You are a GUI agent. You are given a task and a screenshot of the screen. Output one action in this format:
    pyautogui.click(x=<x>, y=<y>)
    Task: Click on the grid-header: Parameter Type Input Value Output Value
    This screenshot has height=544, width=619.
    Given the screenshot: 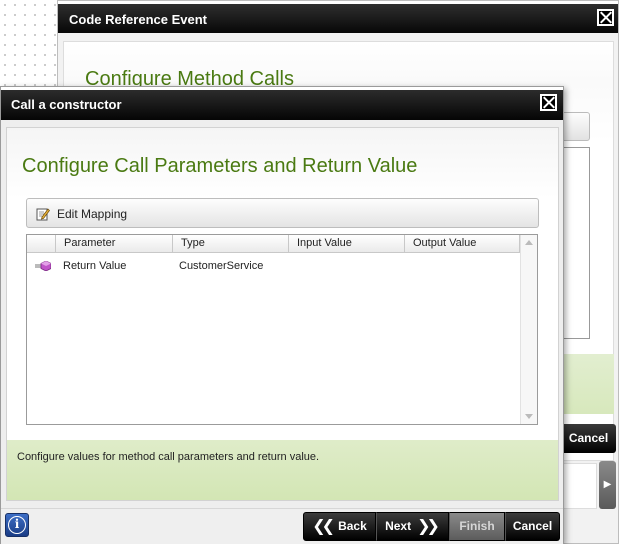 What is the action you would take?
    pyautogui.click(x=273, y=244)
    